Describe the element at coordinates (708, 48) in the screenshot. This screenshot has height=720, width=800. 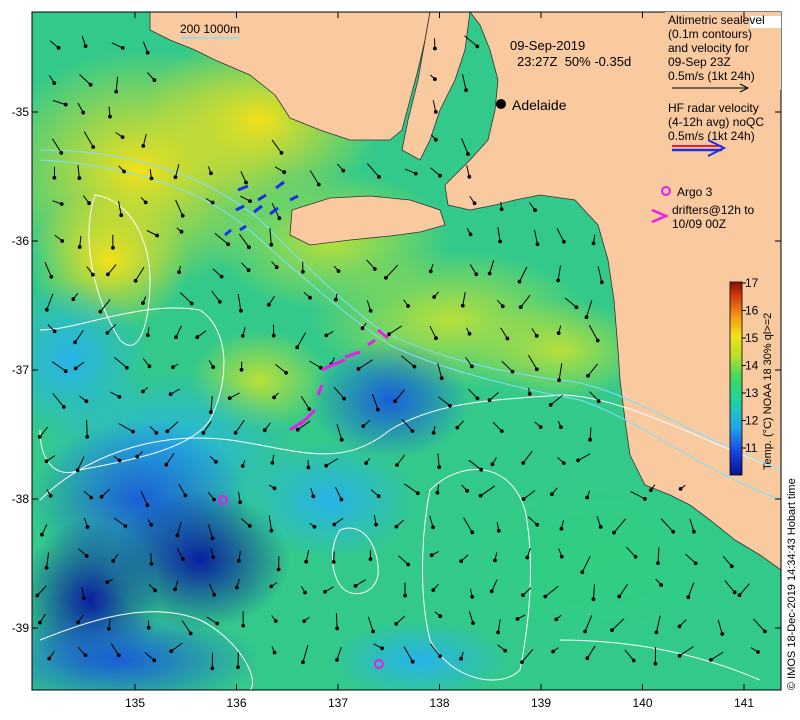
I see `legend-alt-line-3: and velocity for` at that location.